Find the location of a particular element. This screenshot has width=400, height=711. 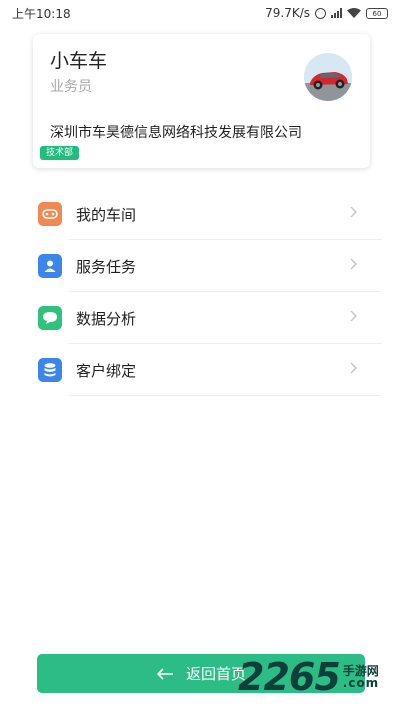

menu-item-label: 我的车间 is located at coordinates (106, 215).